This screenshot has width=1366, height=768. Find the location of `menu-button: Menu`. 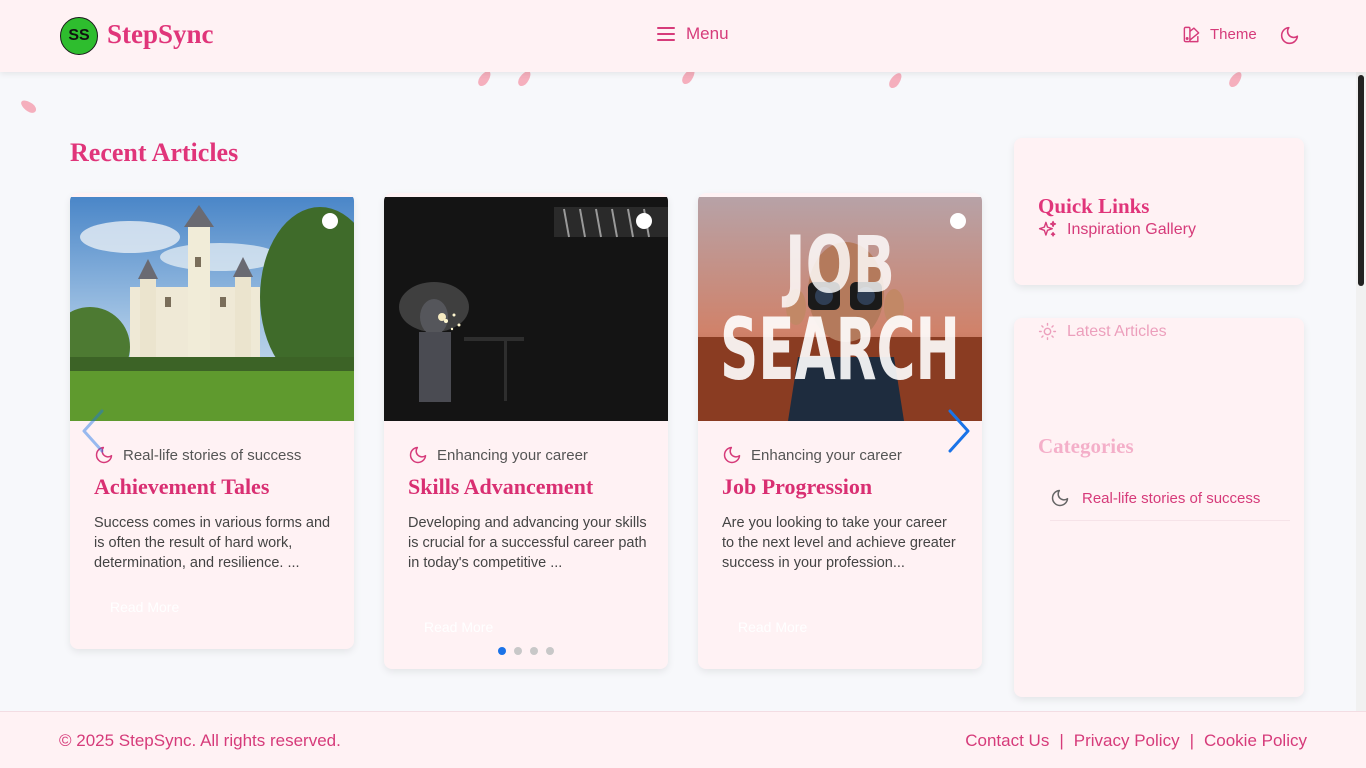

menu-button: Menu is located at coordinates (692, 34).